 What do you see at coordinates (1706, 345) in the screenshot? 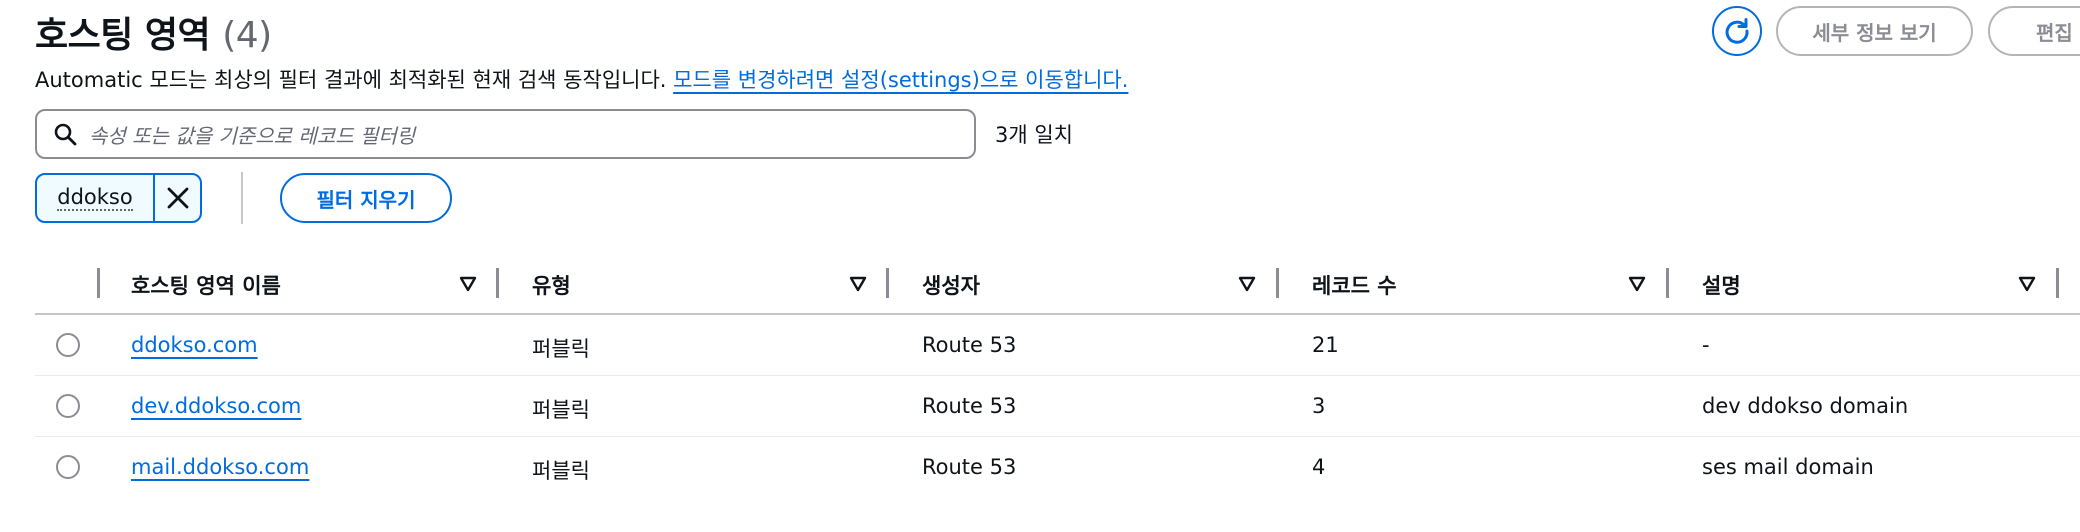
I see `zone-description: -` at bounding box center [1706, 345].